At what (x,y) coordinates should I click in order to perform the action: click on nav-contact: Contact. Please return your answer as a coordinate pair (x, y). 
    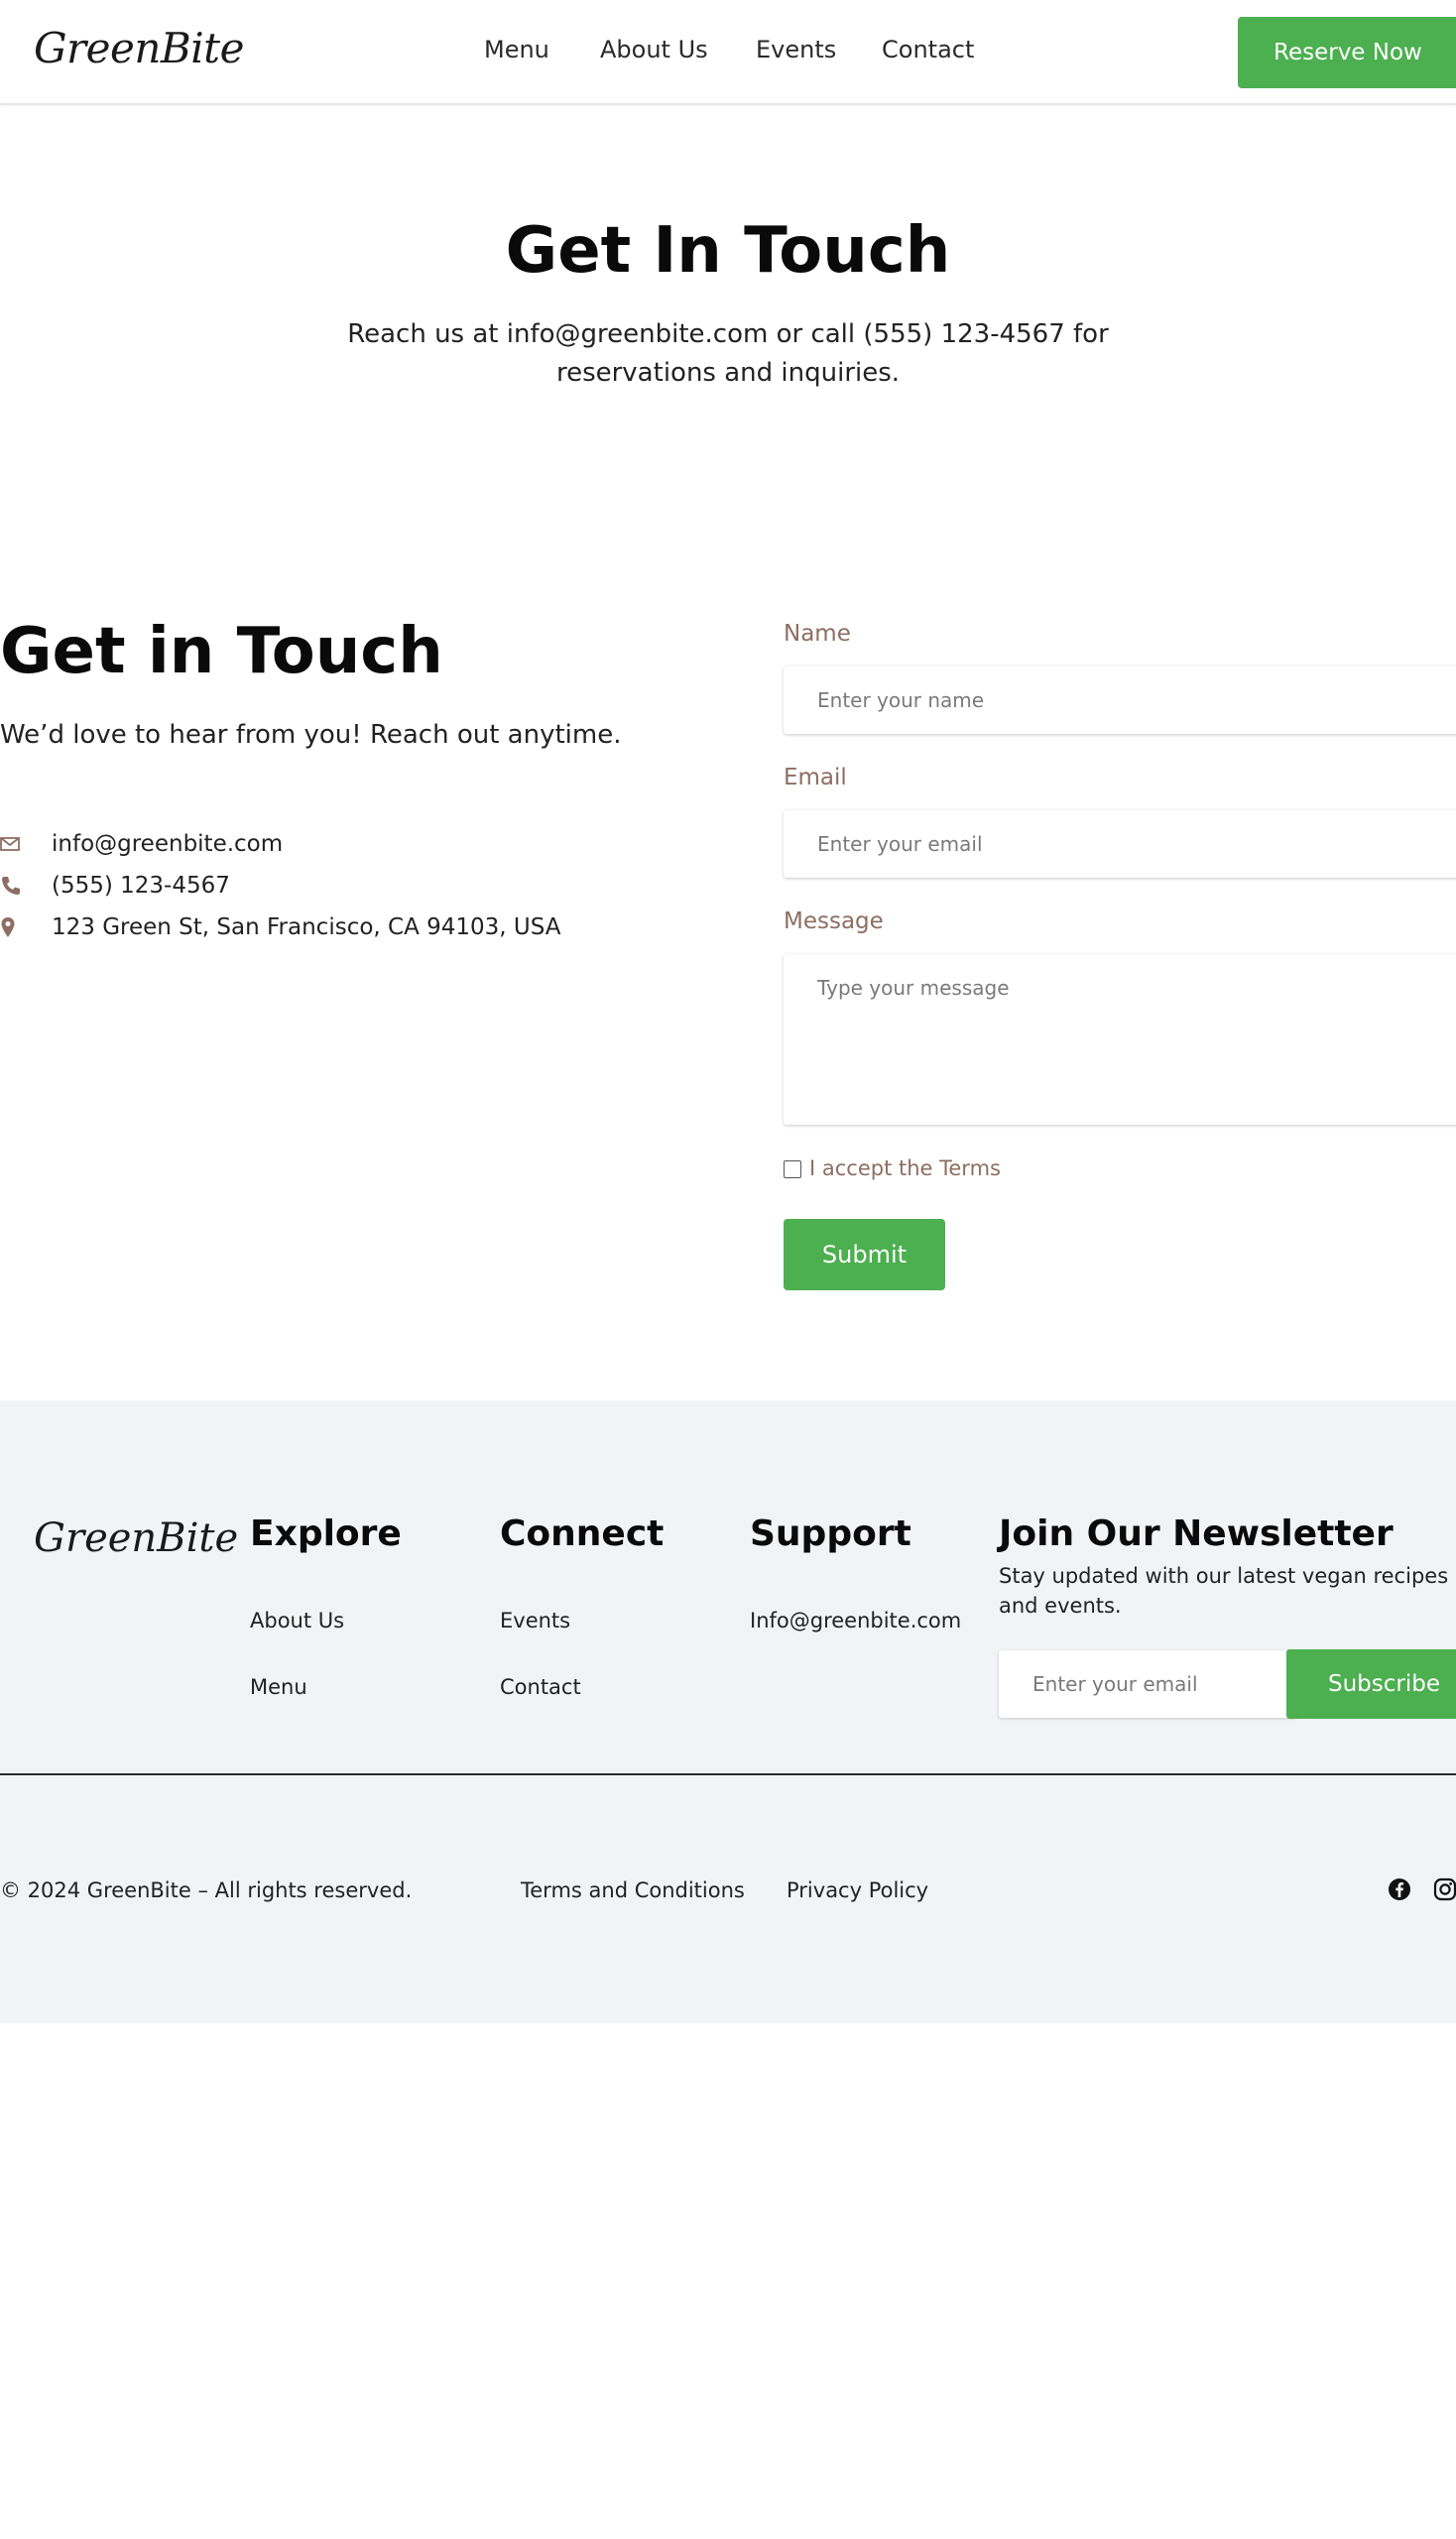
    Looking at the image, I should click on (928, 50).